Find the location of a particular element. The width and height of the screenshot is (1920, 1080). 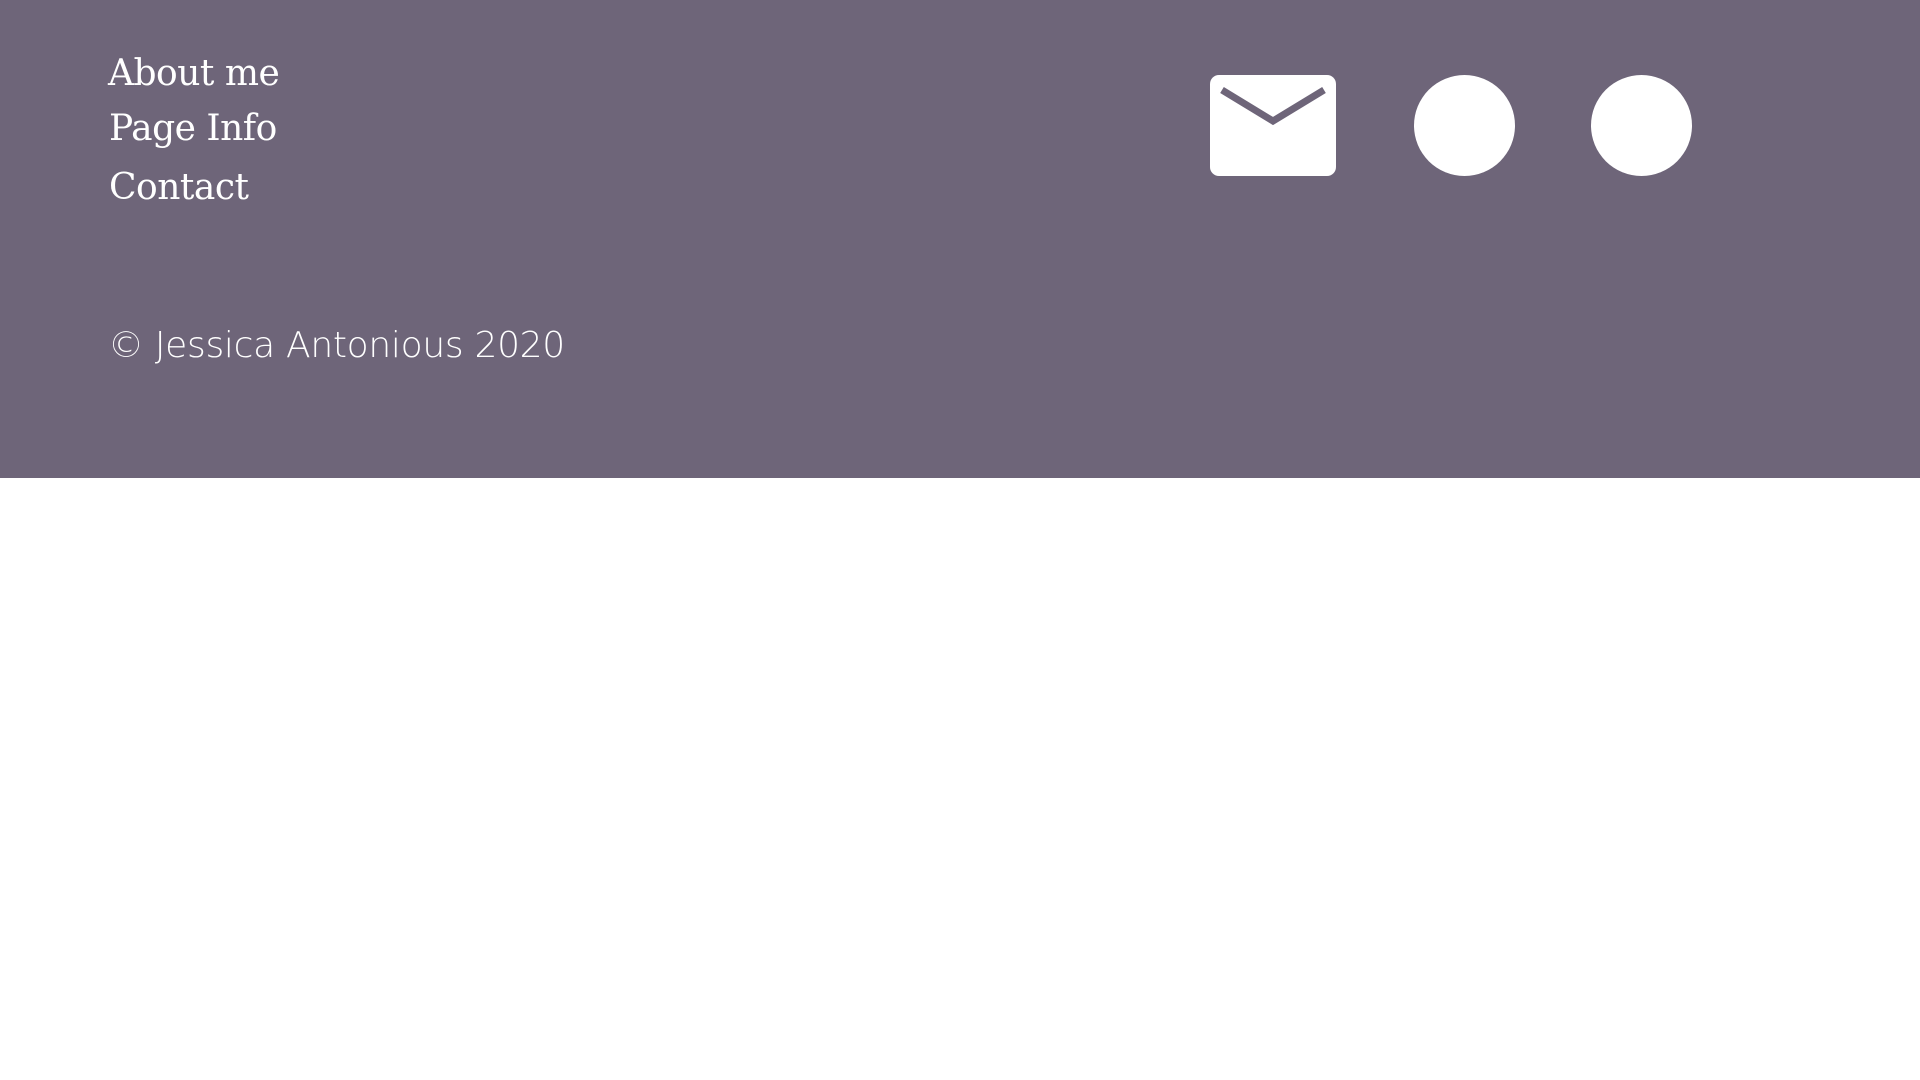

nav-link-about-me: About me is located at coordinates (194, 74).